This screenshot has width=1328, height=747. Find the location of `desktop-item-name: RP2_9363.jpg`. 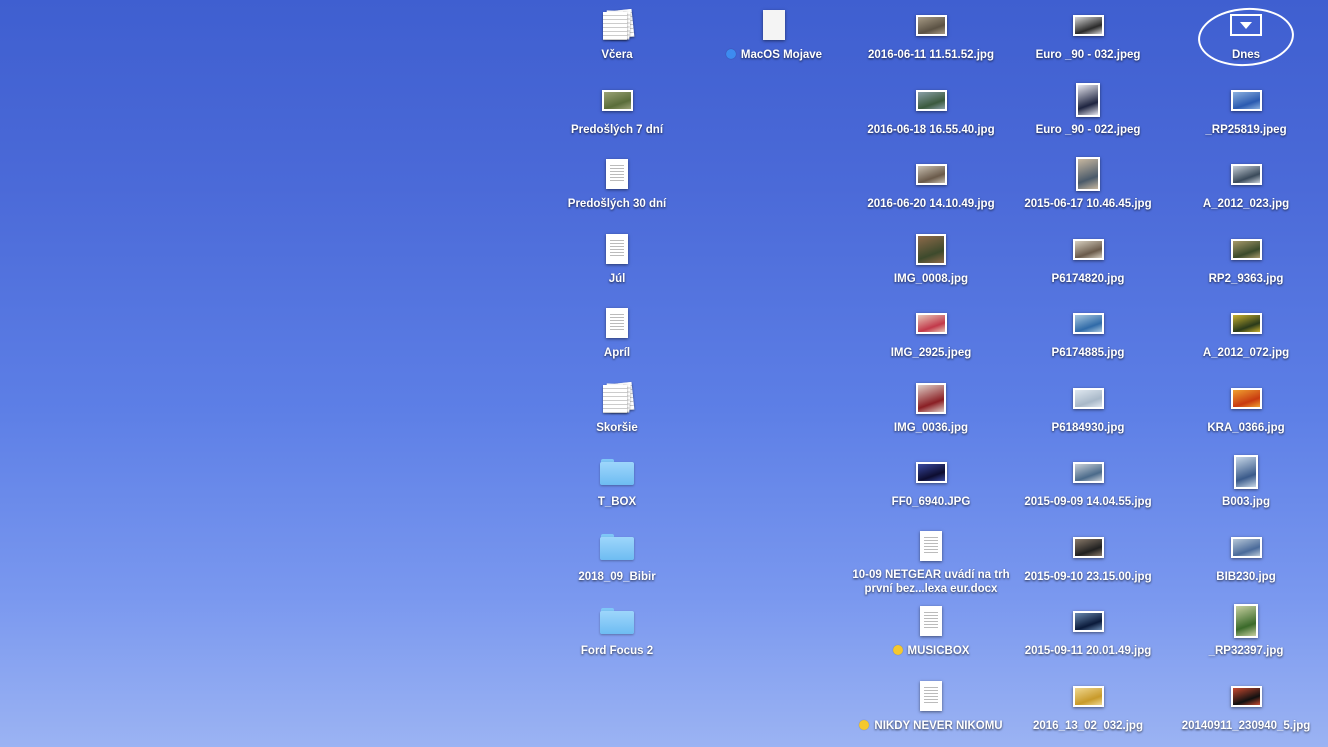

desktop-item-name: RP2_9363.jpg is located at coordinates (1246, 279).